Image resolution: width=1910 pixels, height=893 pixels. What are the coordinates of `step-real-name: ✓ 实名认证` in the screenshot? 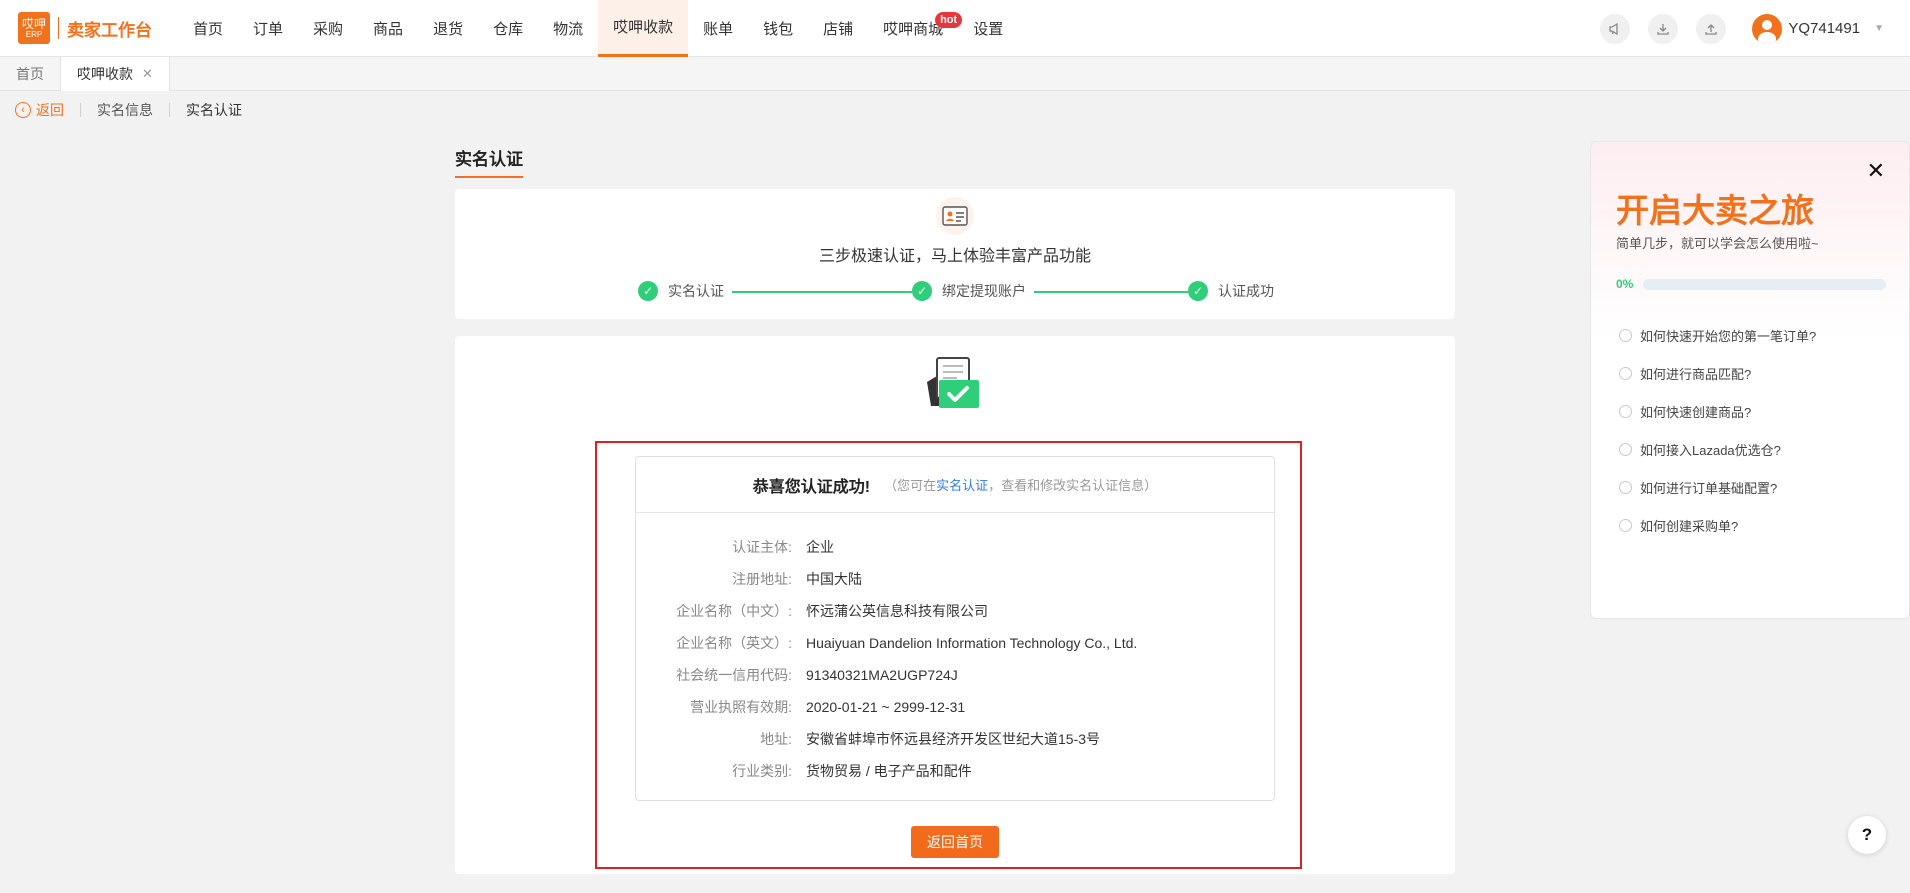 It's located at (681, 291).